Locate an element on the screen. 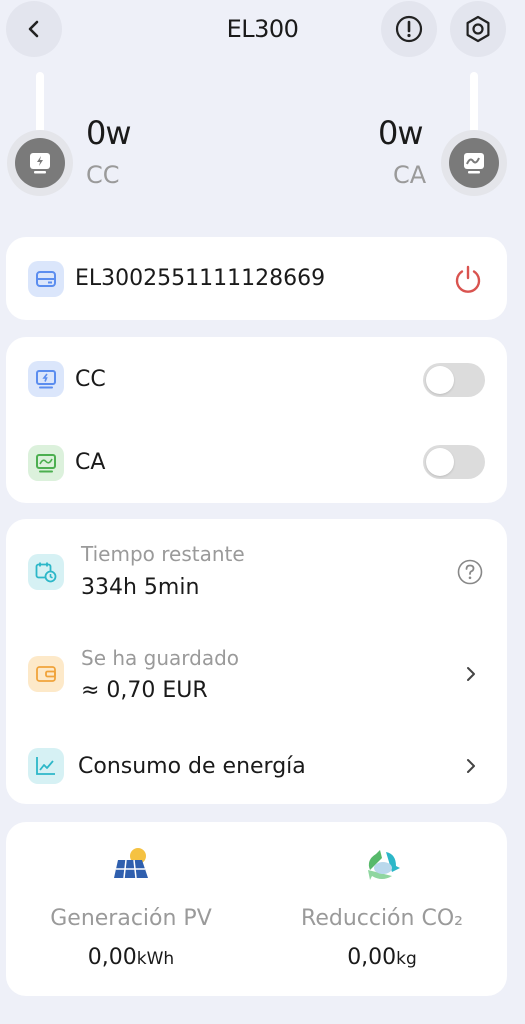 The width and height of the screenshot is (525, 1024). co2-reduction-label: Reducción CO₂ is located at coordinates (382, 918).